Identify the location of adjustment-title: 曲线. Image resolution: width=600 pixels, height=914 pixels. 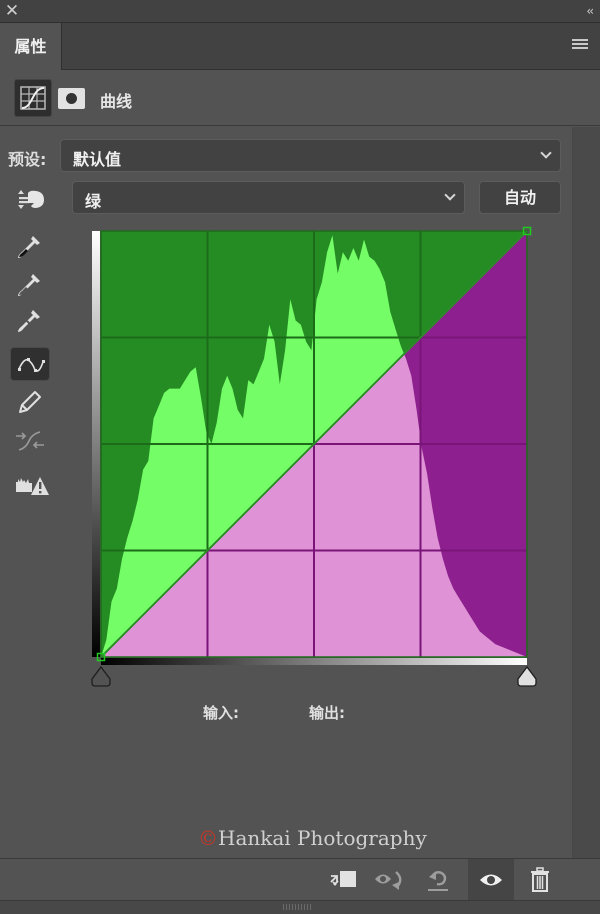
(116, 101).